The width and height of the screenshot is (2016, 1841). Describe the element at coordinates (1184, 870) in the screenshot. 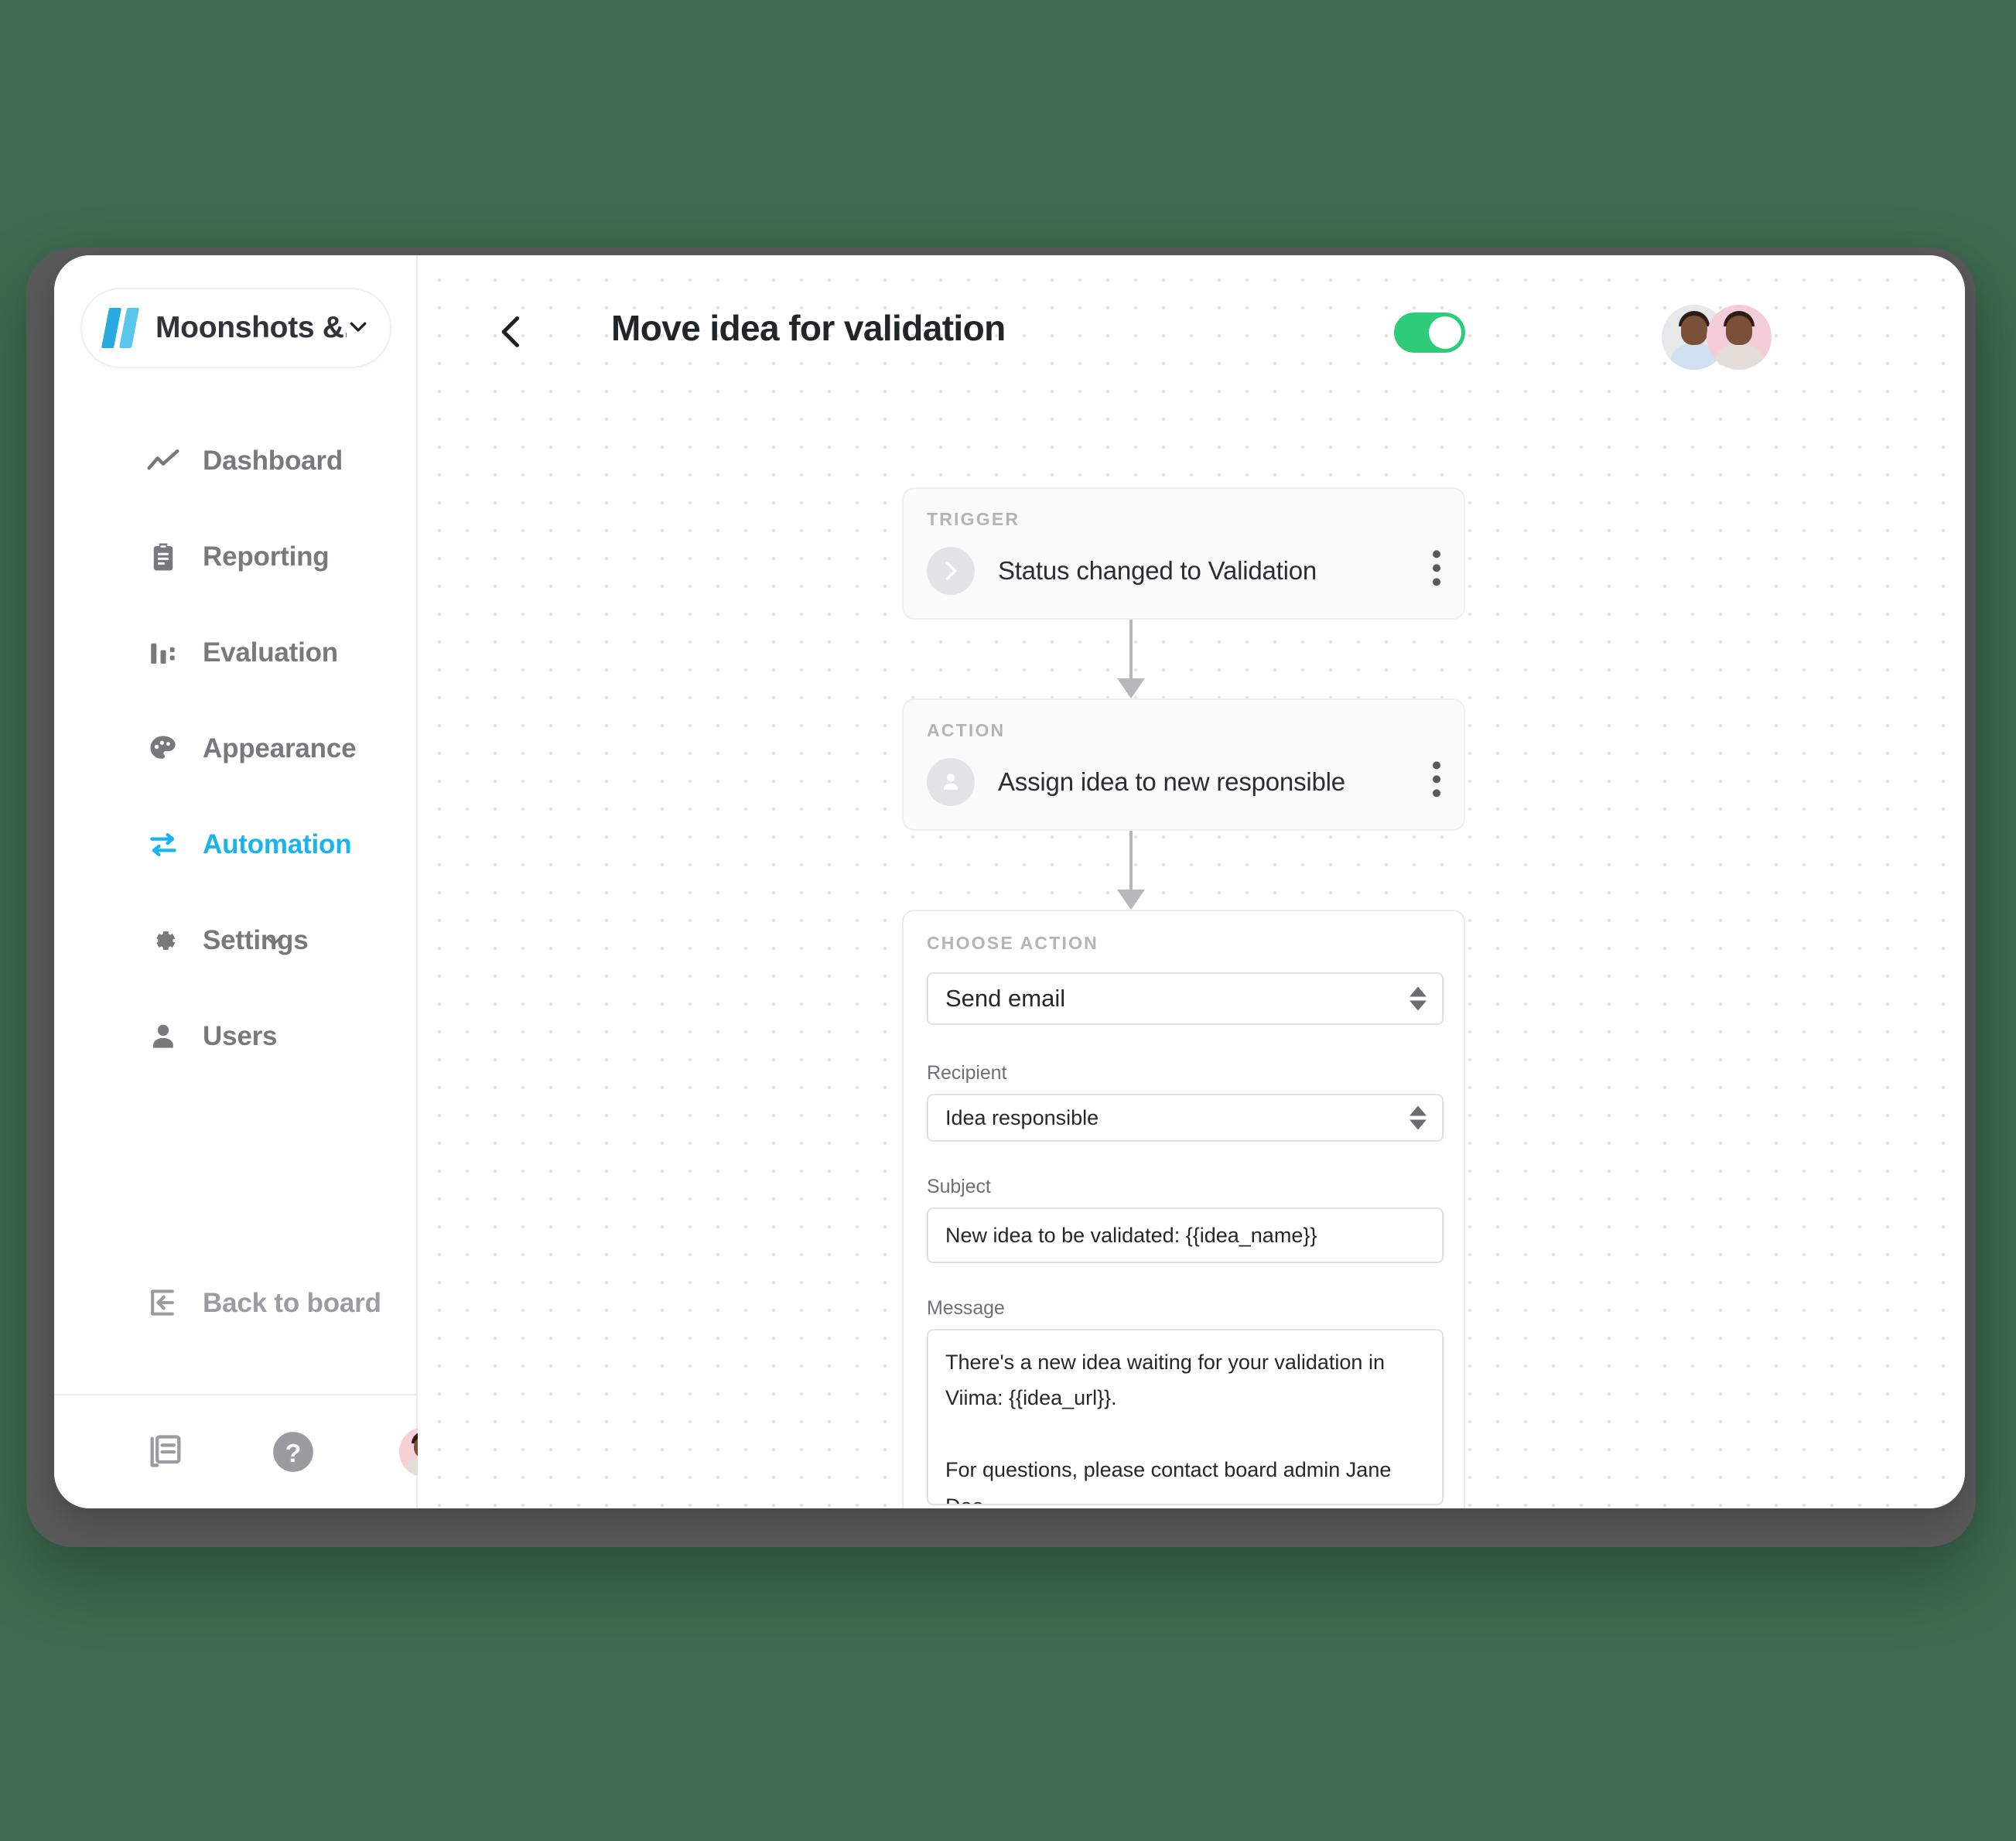

I see `connector-action-to-choose` at that location.